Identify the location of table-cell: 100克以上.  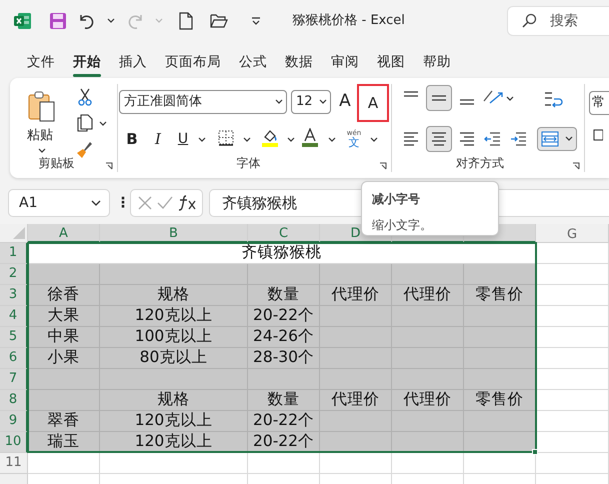
(174, 337).